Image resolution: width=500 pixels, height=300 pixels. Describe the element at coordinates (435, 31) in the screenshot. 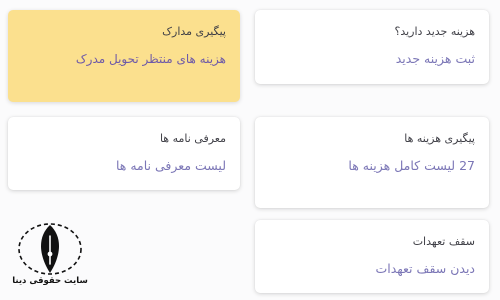

I see `card-title: هزینه جدید دارید؟` at that location.